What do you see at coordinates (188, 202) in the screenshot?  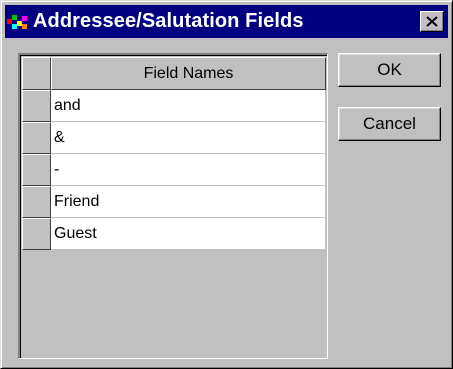 I see `field-name-cell: Friend` at bounding box center [188, 202].